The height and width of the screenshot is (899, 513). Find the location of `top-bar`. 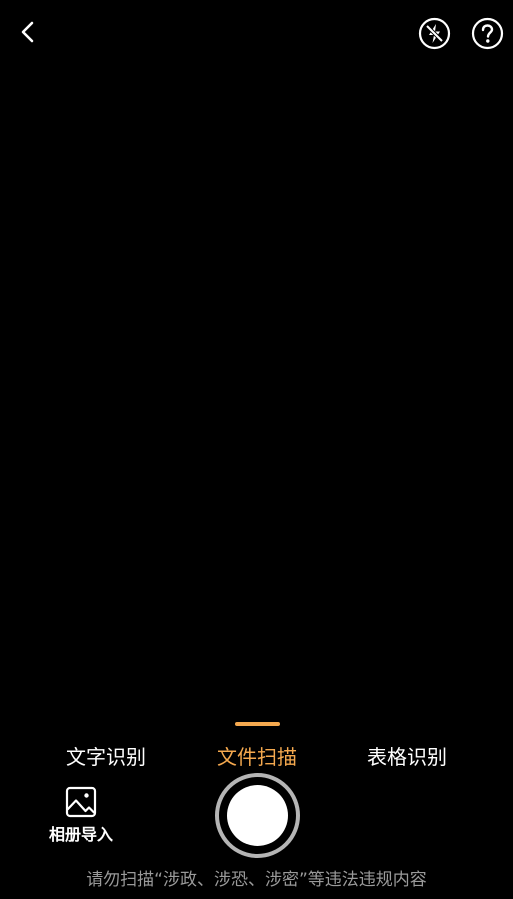

top-bar is located at coordinates (256, 33).